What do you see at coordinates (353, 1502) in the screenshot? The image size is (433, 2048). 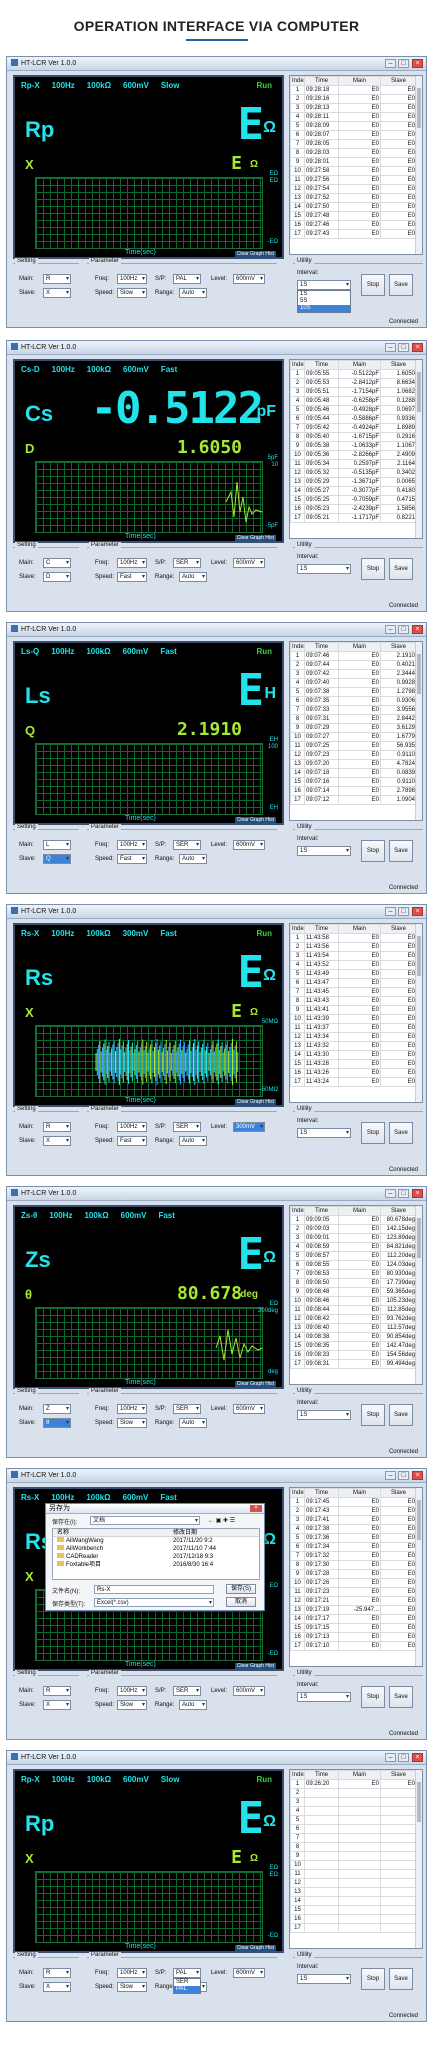 I see `table-row: 1 09:17:45 E0 E0` at bounding box center [353, 1502].